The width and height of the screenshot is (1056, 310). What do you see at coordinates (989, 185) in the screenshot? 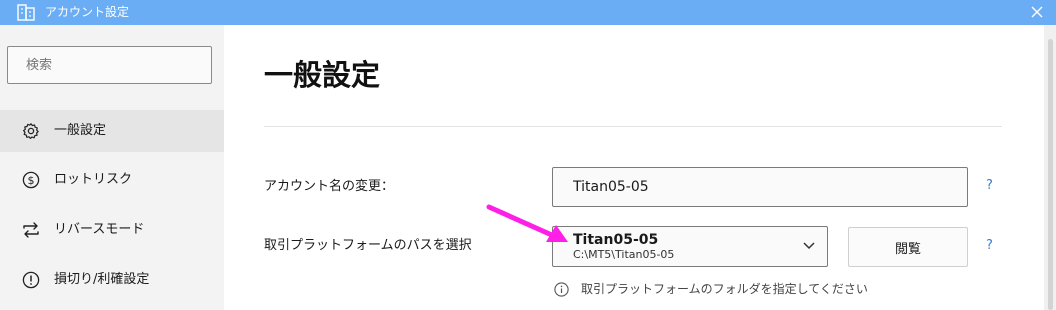
I see `account-name-help-link: ?` at bounding box center [989, 185].